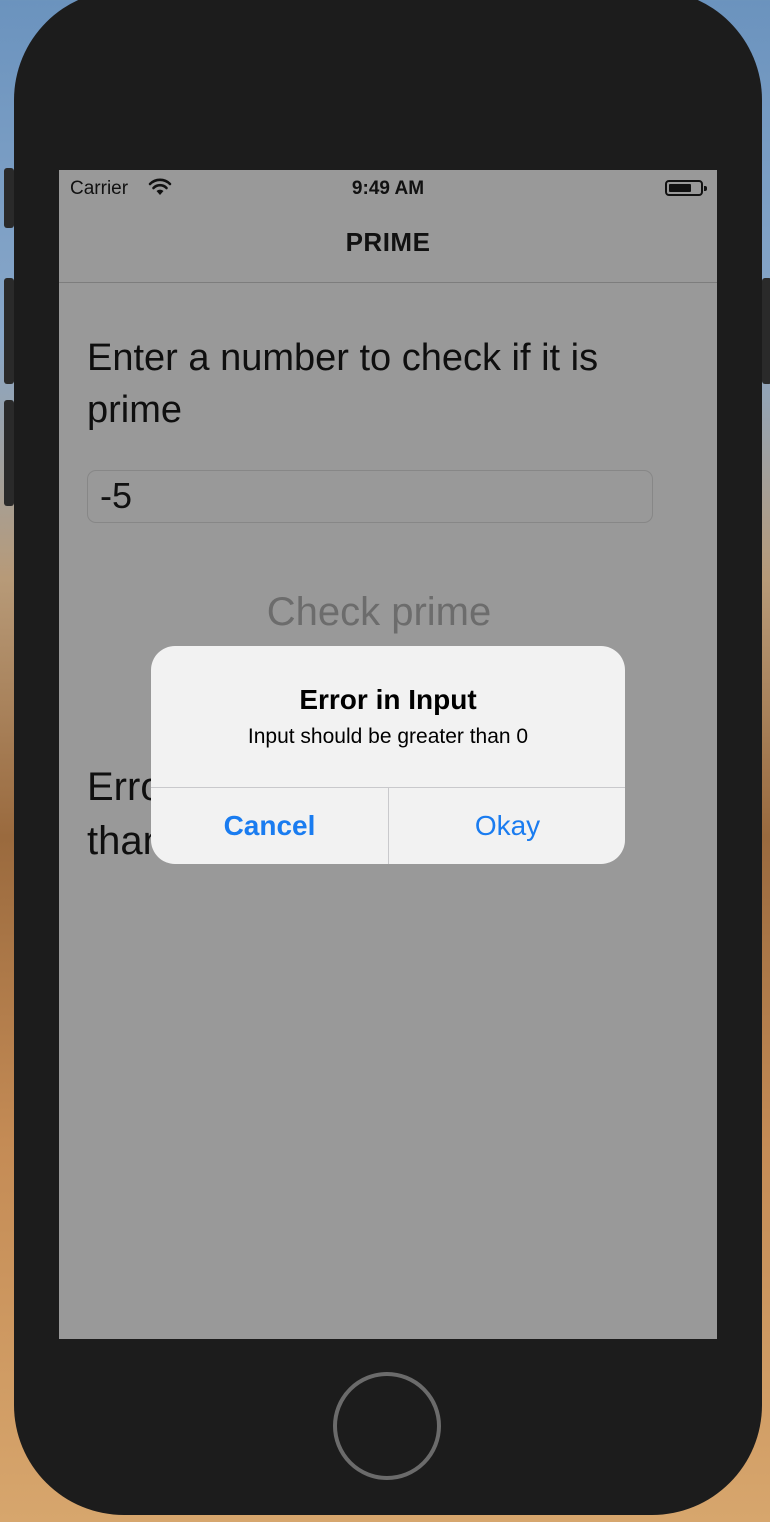 This screenshot has width=770, height=1522. What do you see at coordinates (370, 496) in the screenshot?
I see `number-input: -5` at bounding box center [370, 496].